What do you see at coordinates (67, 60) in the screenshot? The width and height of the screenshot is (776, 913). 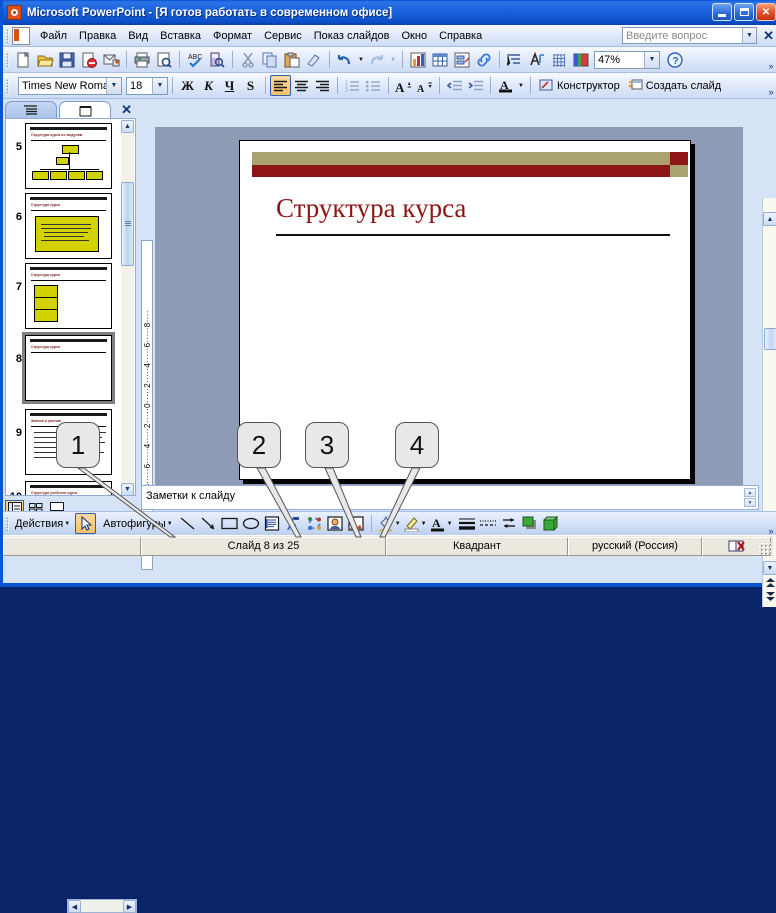 I see `save-icon` at bounding box center [67, 60].